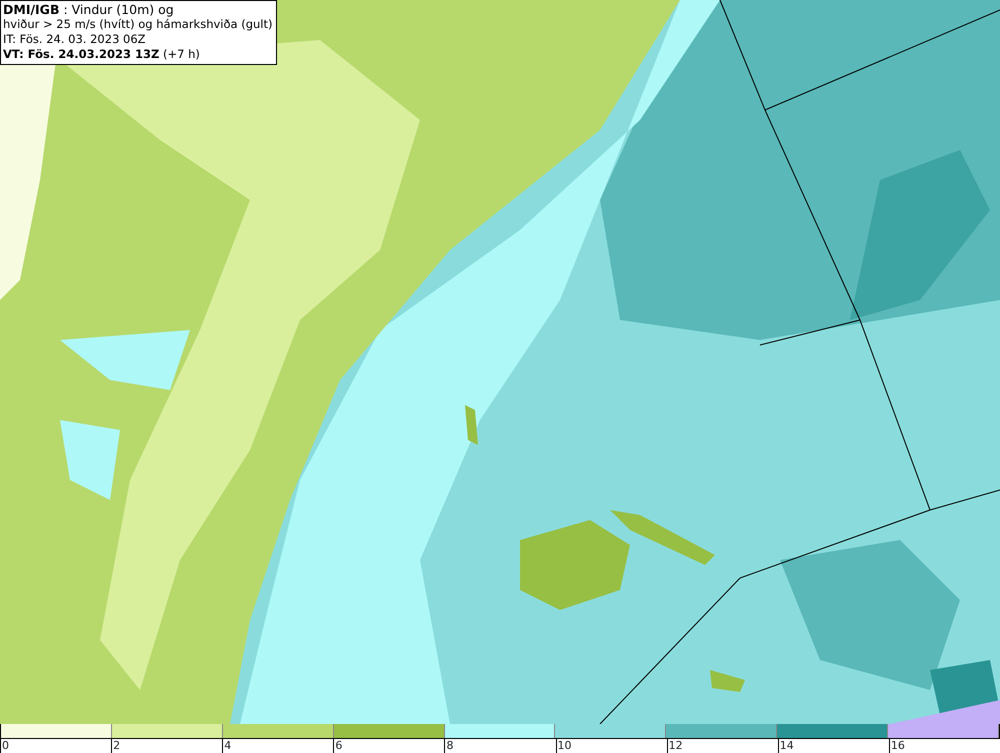 This screenshot has height=753, width=1000. Describe the element at coordinates (4, 746) in the screenshot. I see `legend-tick-label: 0` at that location.